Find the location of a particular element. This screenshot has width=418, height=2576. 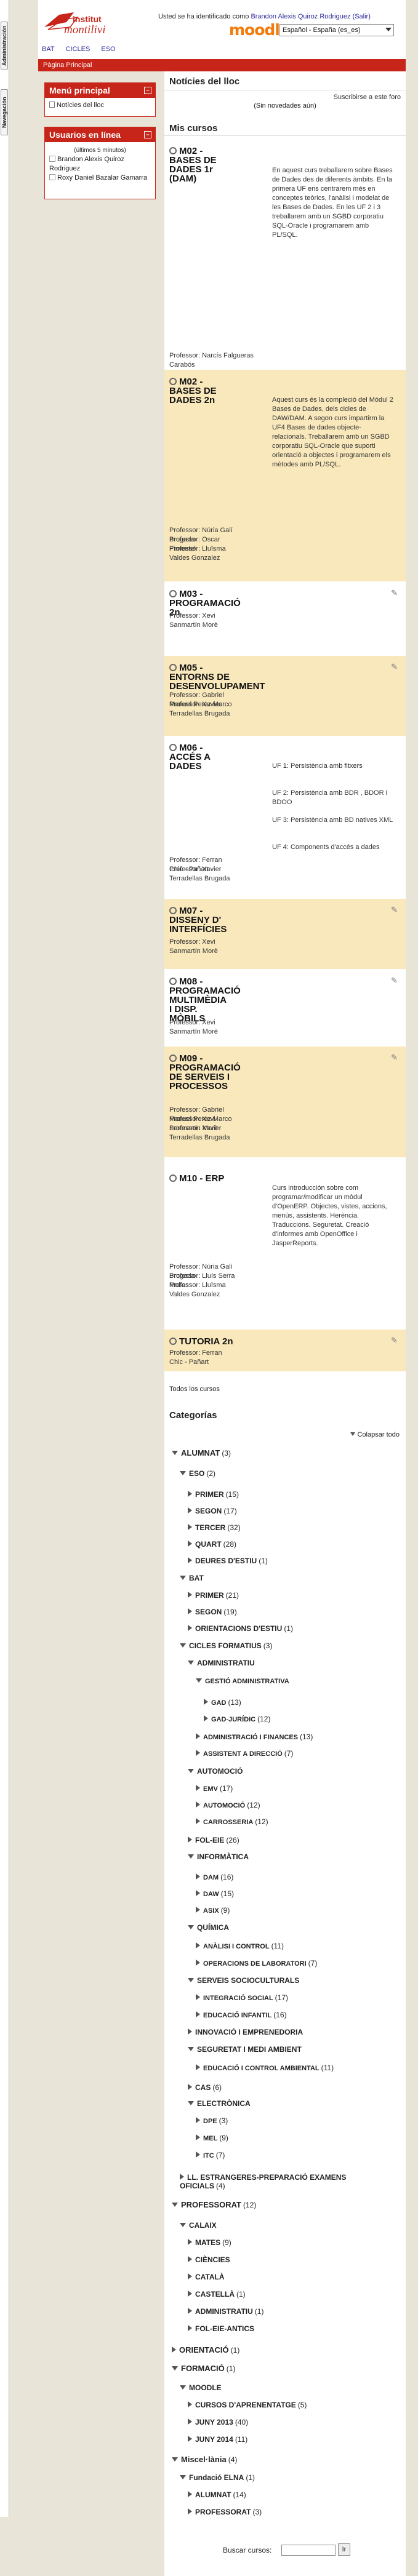

category-name: DEURES D'ESTIU is located at coordinates (226, 1561).